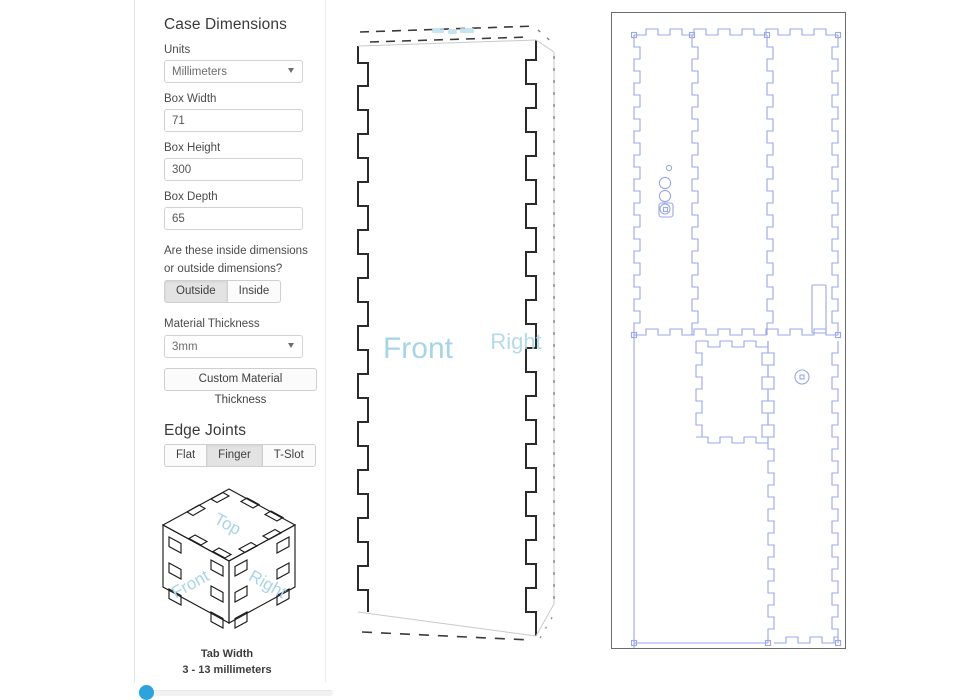 This screenshot has height=700, width=967. What do you see at coordinates (227, 670) in the screenshot?
I see `tab-width-range: 3 - 13 millimeters` at bounding box center [227, 670].